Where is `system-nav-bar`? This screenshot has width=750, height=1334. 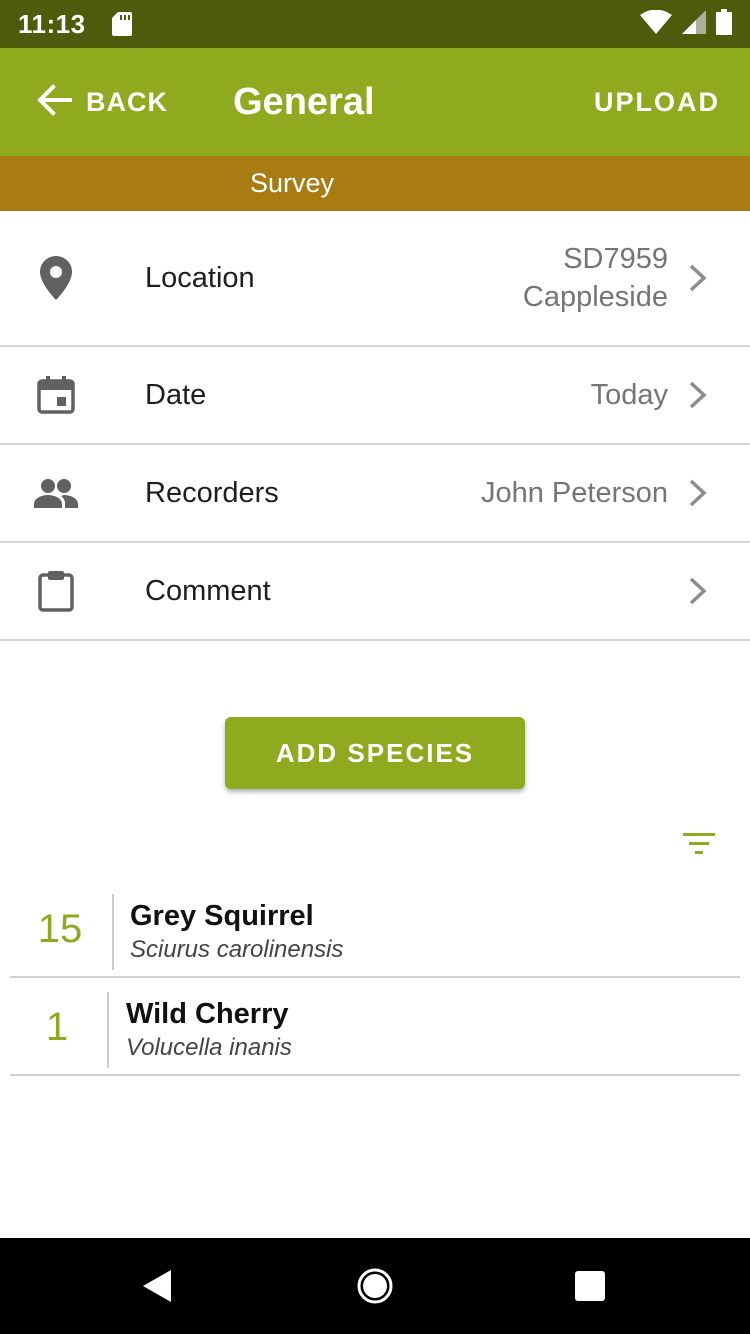
system-nav-bar is located at coordinates (375, 1286).